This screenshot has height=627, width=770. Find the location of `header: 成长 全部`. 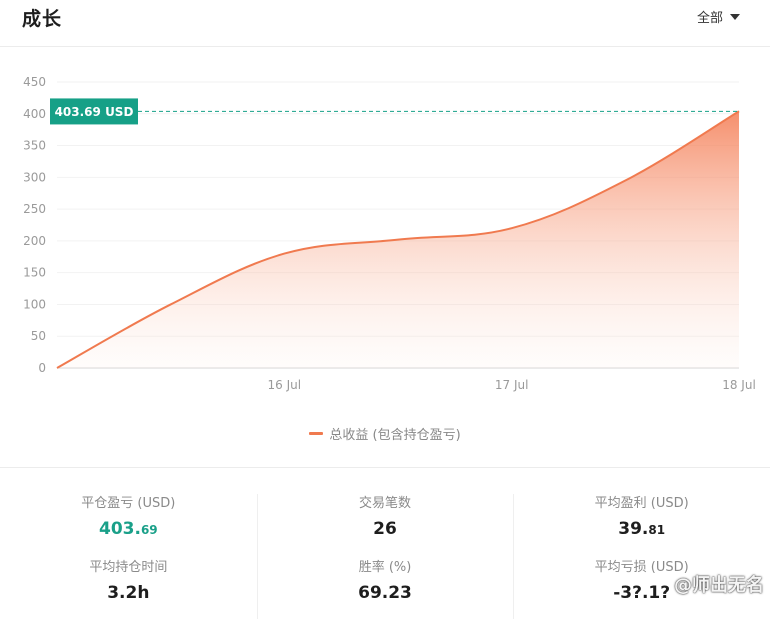

header: 成长 全部 is located at coordinates (385, 23).